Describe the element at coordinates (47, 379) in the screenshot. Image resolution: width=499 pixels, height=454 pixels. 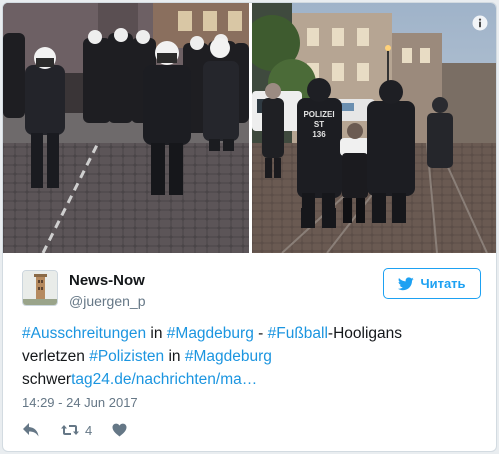
I see `tweet-text-run: schwer` at that location.